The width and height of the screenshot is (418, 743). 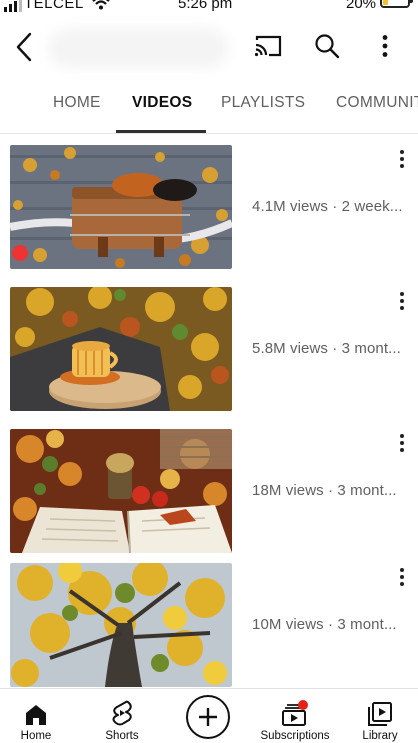 I want to click on search-icon, so click(x=327, y=46).